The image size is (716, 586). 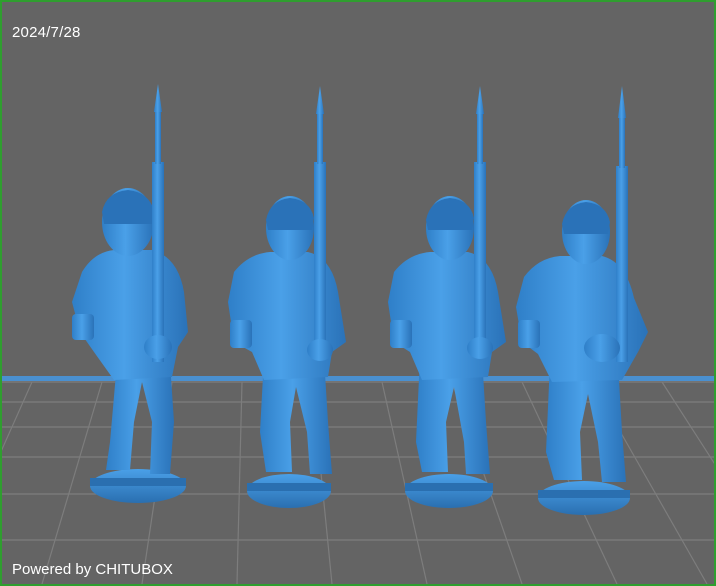 What do you see at coordinates (92, 569) in the screenshot?
I see `powered-by-label: Powered by CHITUBOX` at bounding box center [92, 569].